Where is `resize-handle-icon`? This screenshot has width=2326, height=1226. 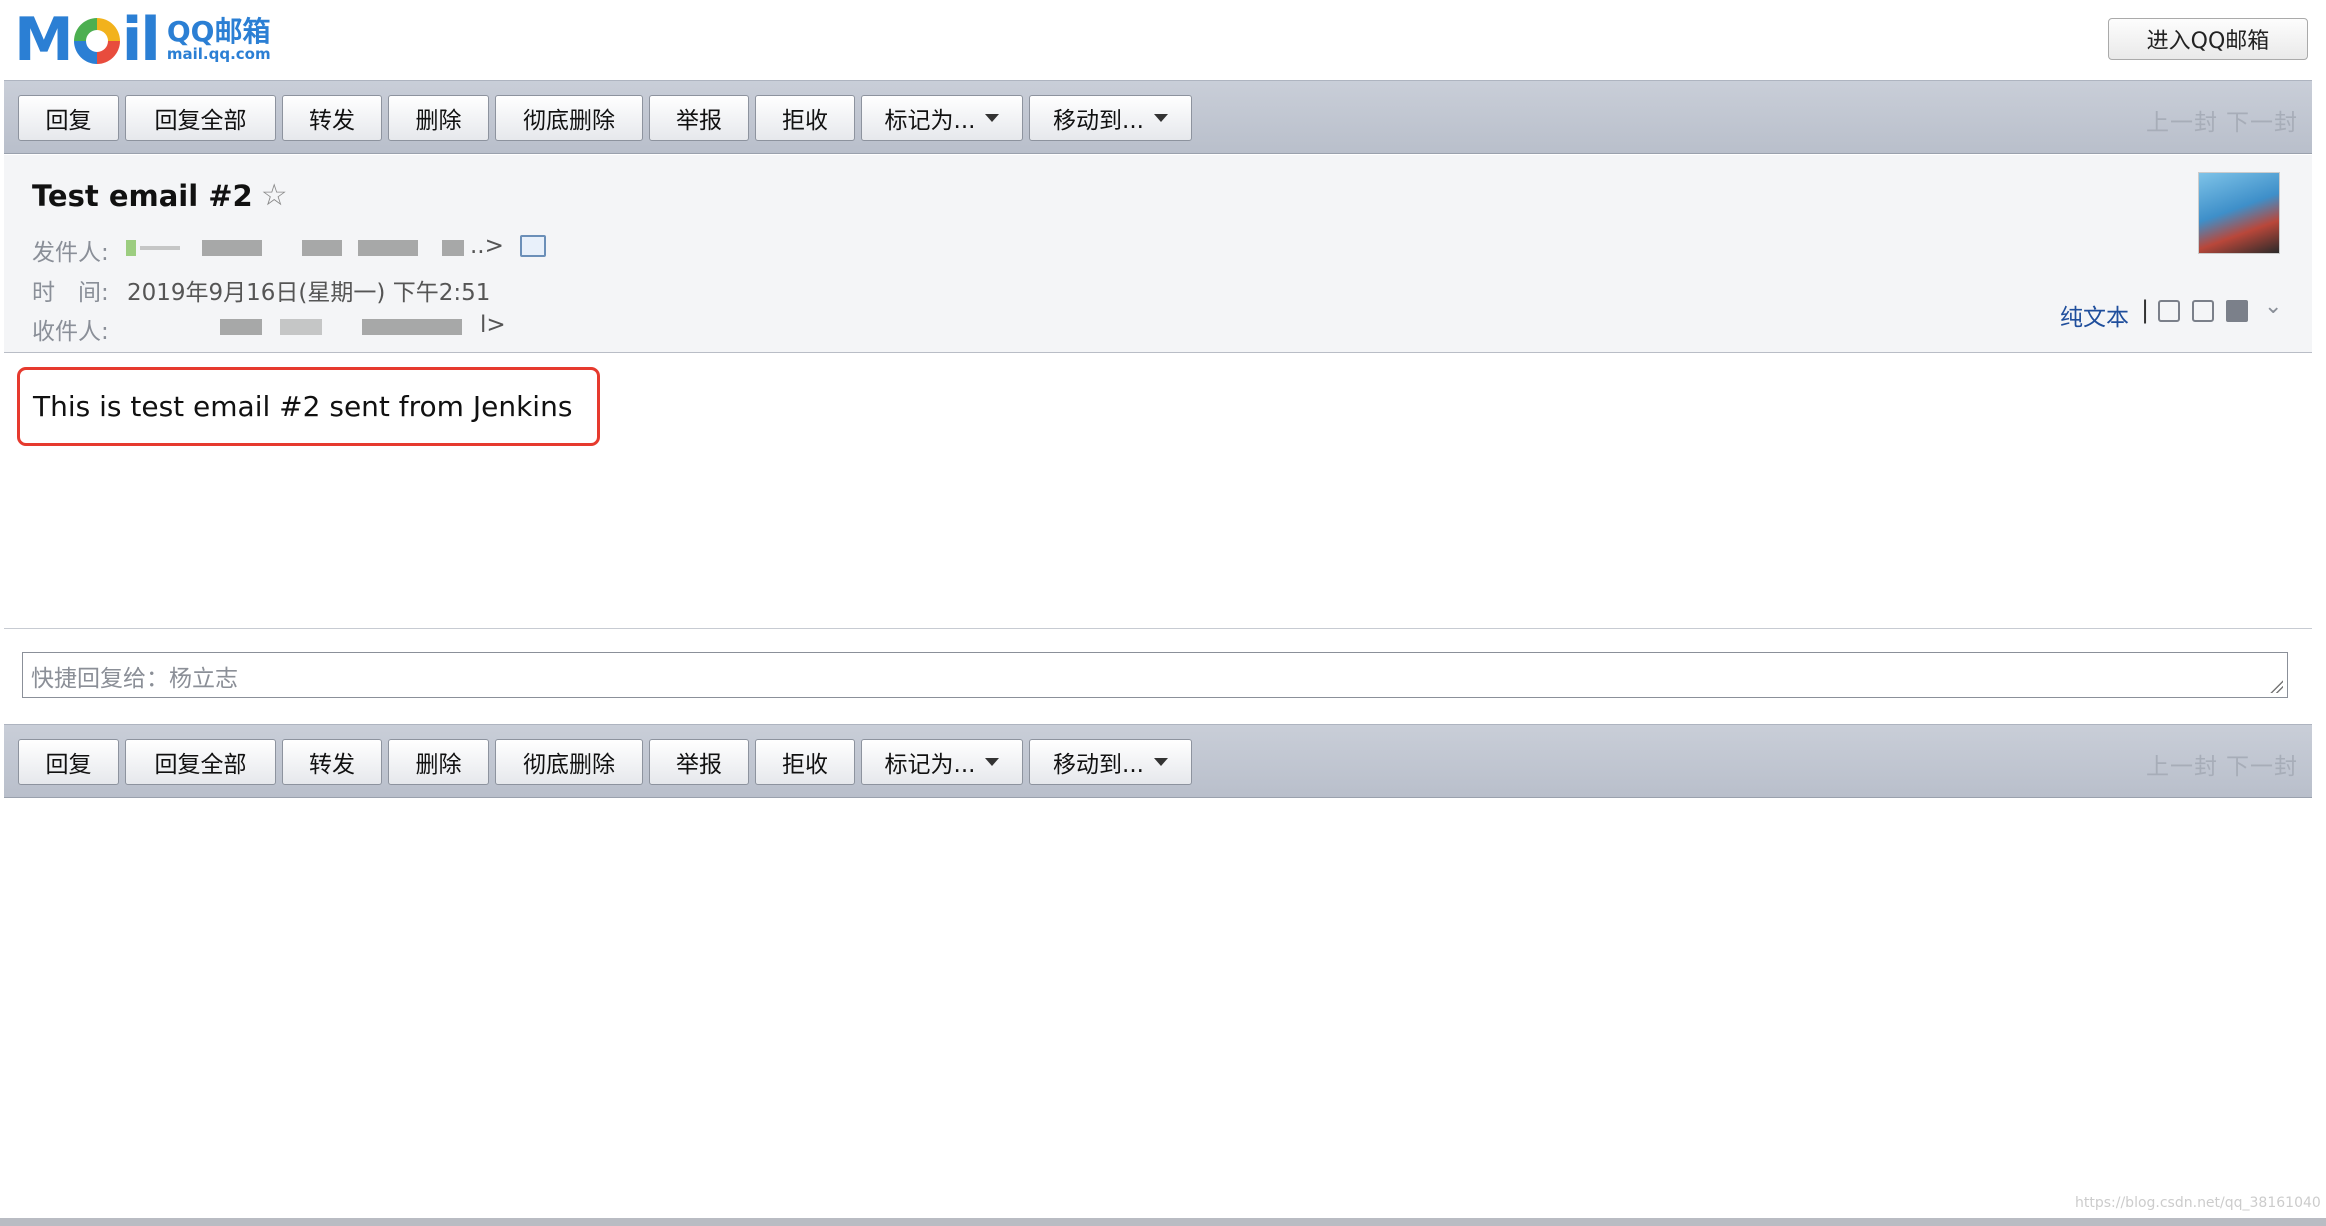
resize-handle-icon is located at coordinates (2276, 686).